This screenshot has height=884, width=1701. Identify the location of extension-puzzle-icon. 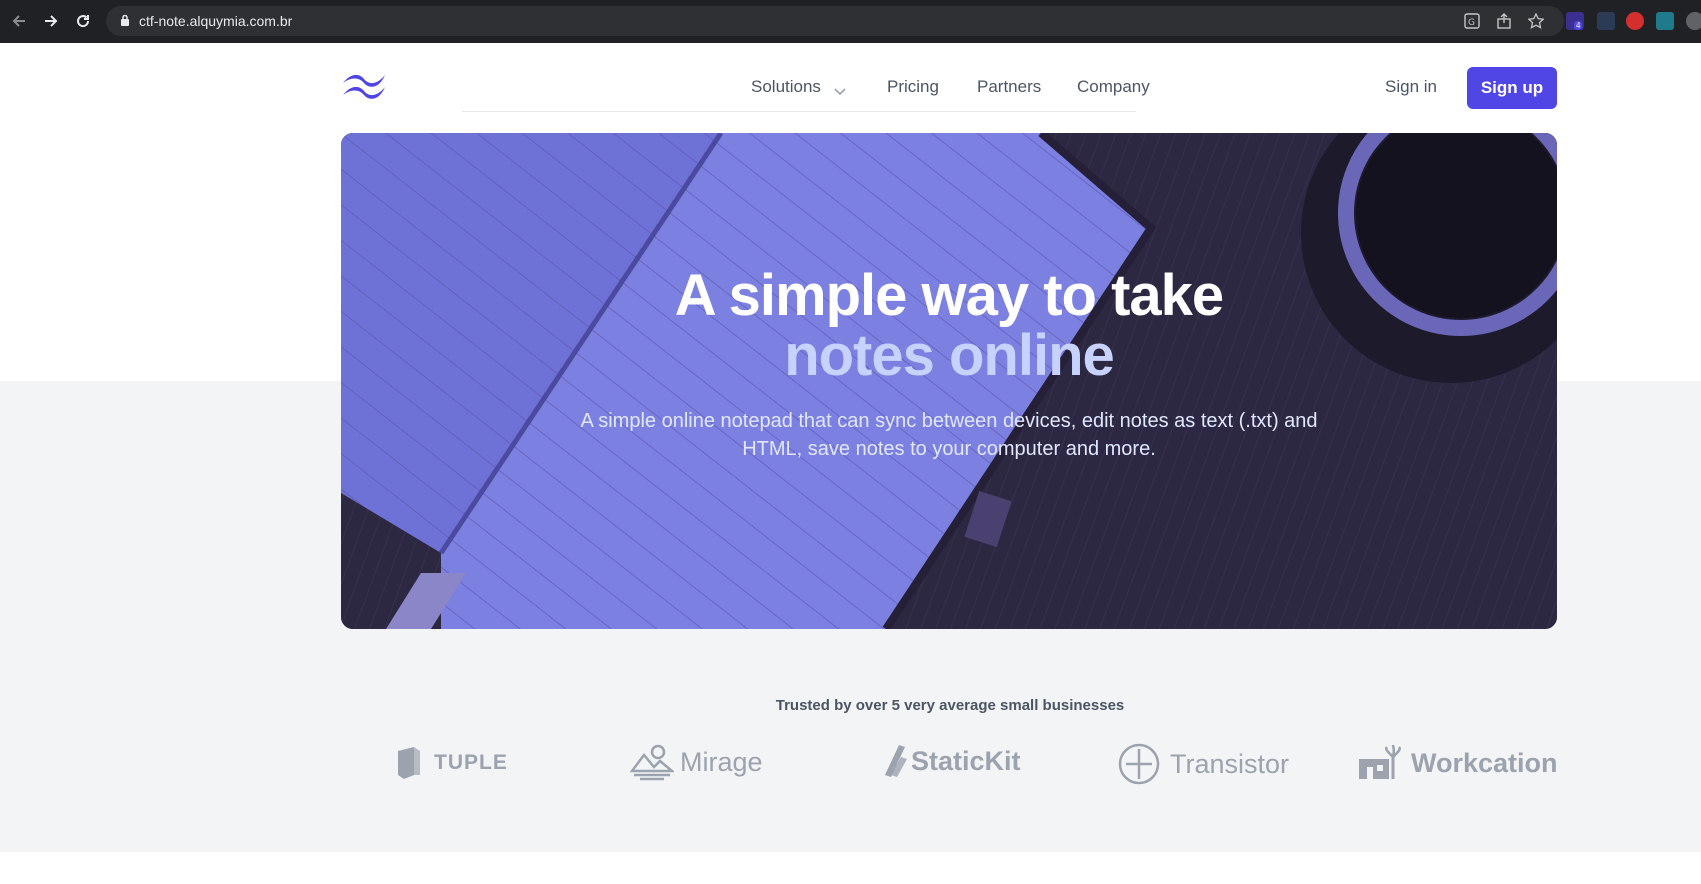
(1606, 21).